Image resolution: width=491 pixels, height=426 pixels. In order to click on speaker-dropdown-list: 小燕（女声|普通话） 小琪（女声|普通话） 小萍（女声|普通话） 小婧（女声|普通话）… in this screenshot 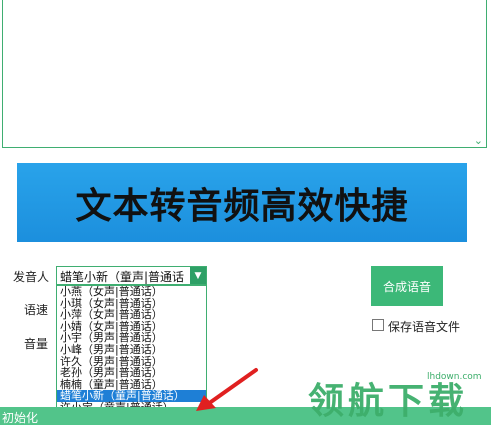, I will do `click(131, 355)`.